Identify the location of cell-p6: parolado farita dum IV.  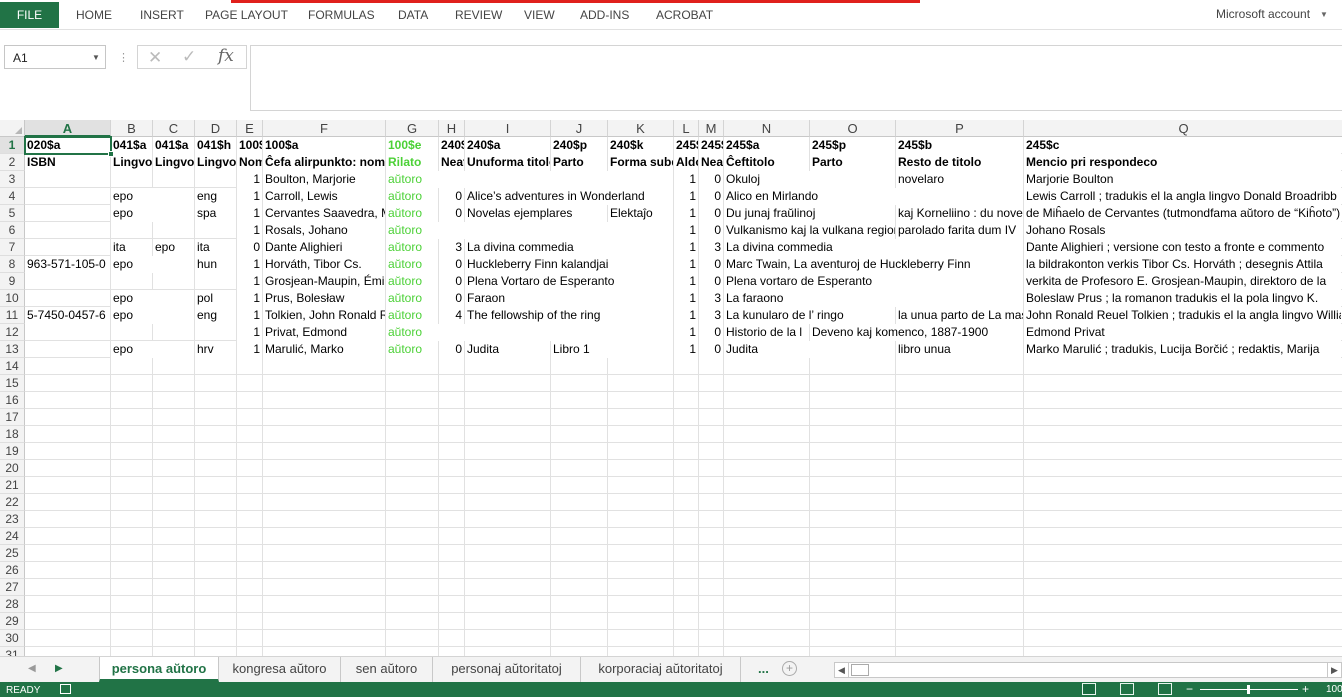
(959, 230).